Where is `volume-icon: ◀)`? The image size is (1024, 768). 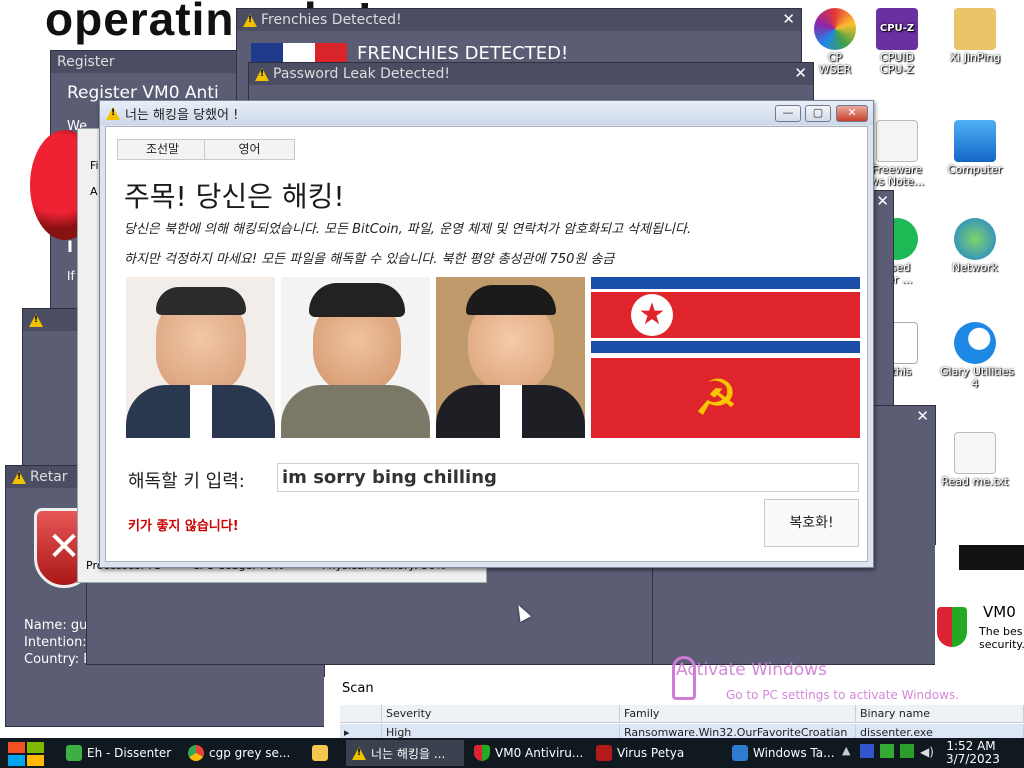 volume-icon: ◀) is located at coordinates (927, 752).